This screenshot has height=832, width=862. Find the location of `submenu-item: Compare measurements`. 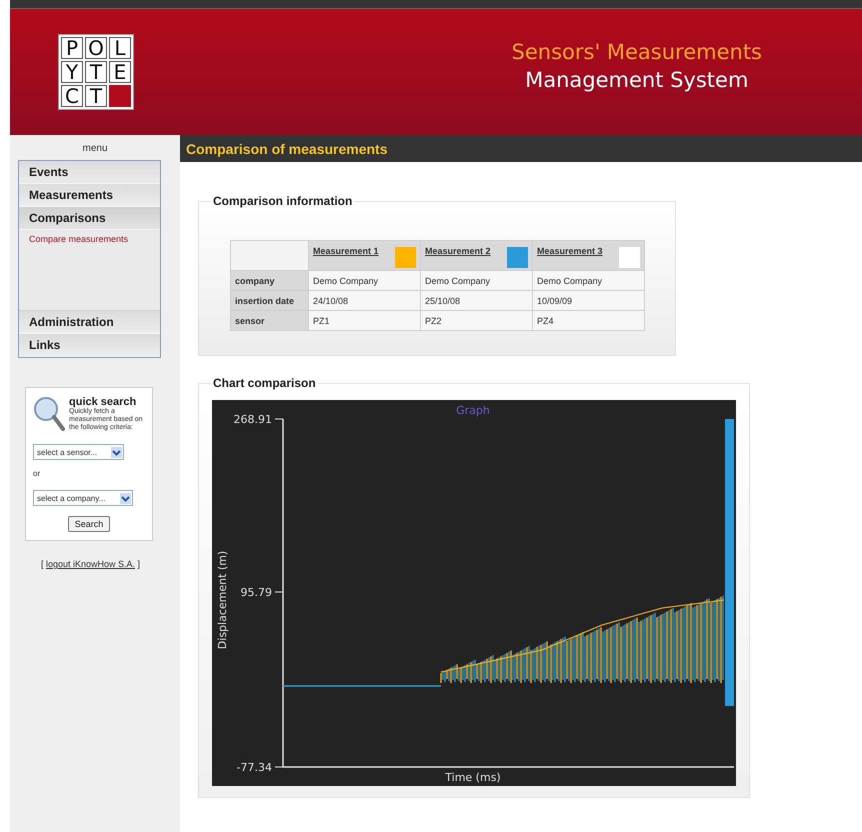

submenu-item: Compare measurements is located at coordinates (89, 239).